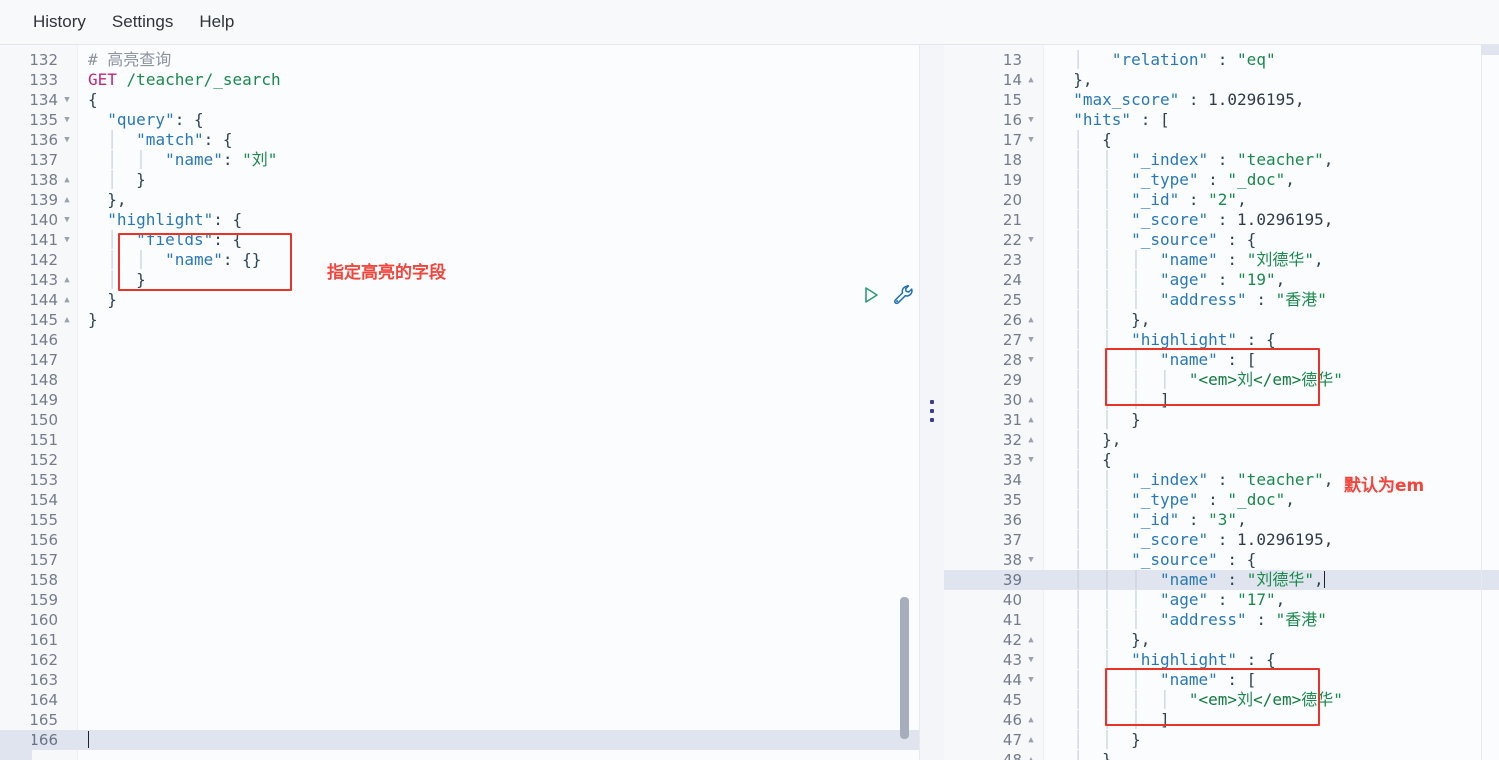 Image resolution: width=1499 pixels, height=760 pixels. What do you see at coordinates (1221, 180) in the screenshot?
I see `code-line: 19 │ │ "_type" : "_doc",` at bounding box center [1221, 180].